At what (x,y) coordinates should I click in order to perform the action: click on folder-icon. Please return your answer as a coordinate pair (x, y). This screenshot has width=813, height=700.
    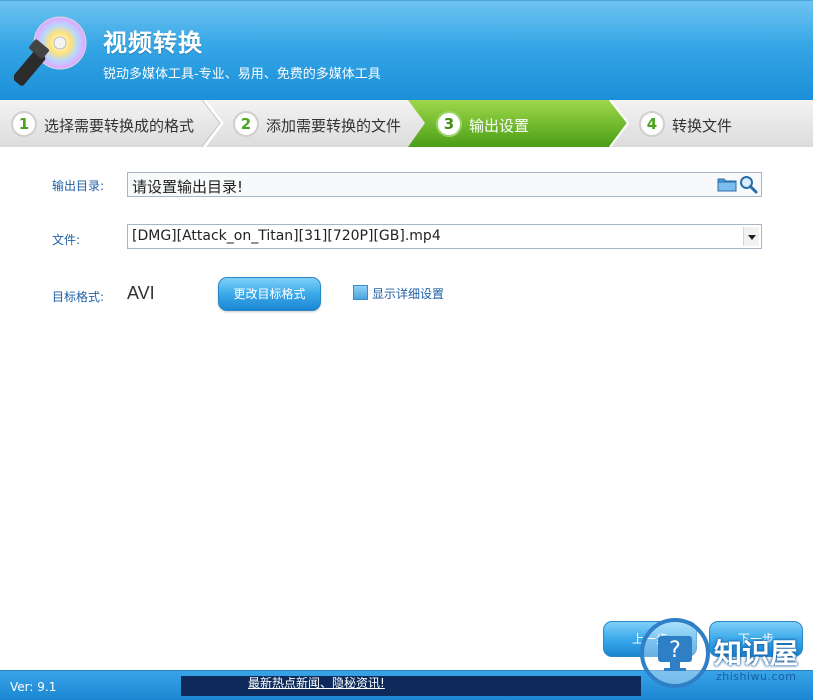
    Looking at the image, I should click on (727, 184).